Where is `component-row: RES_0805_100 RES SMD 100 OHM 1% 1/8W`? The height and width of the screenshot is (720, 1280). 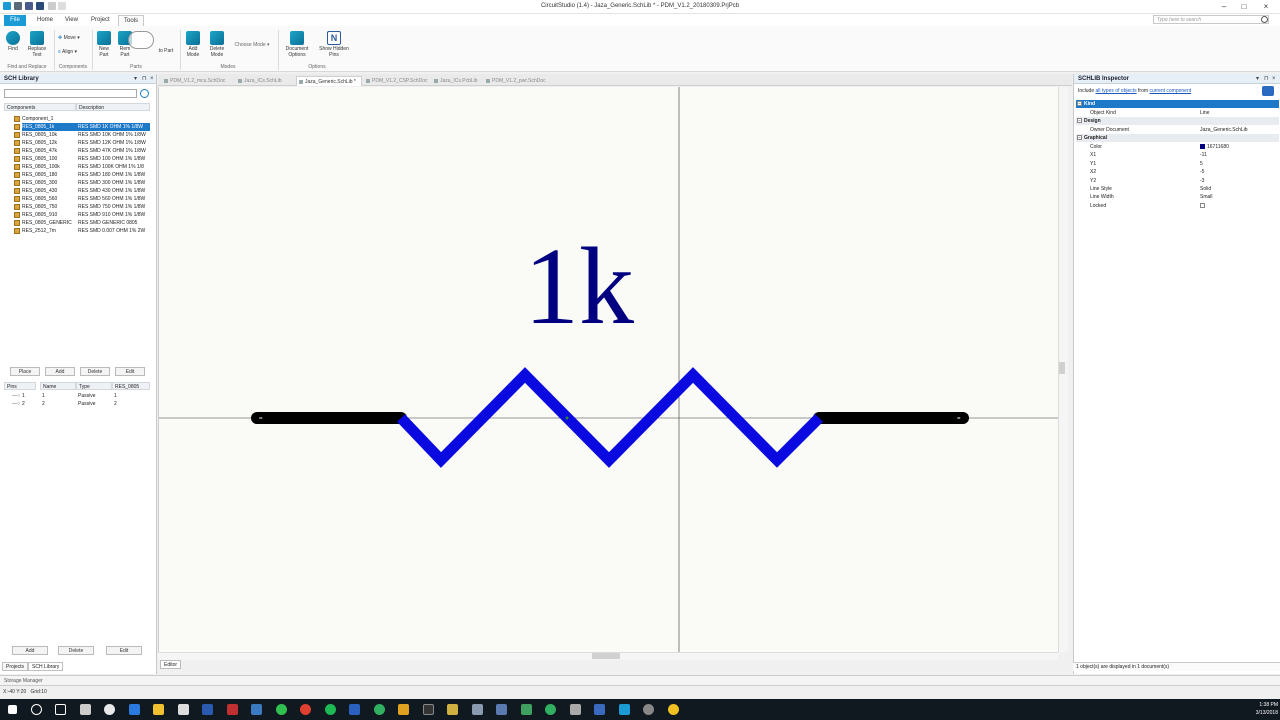 component-row: RES_0805_100 RES SMD 100 OHM 1% 1/8W is located at coordinates (81, 159).